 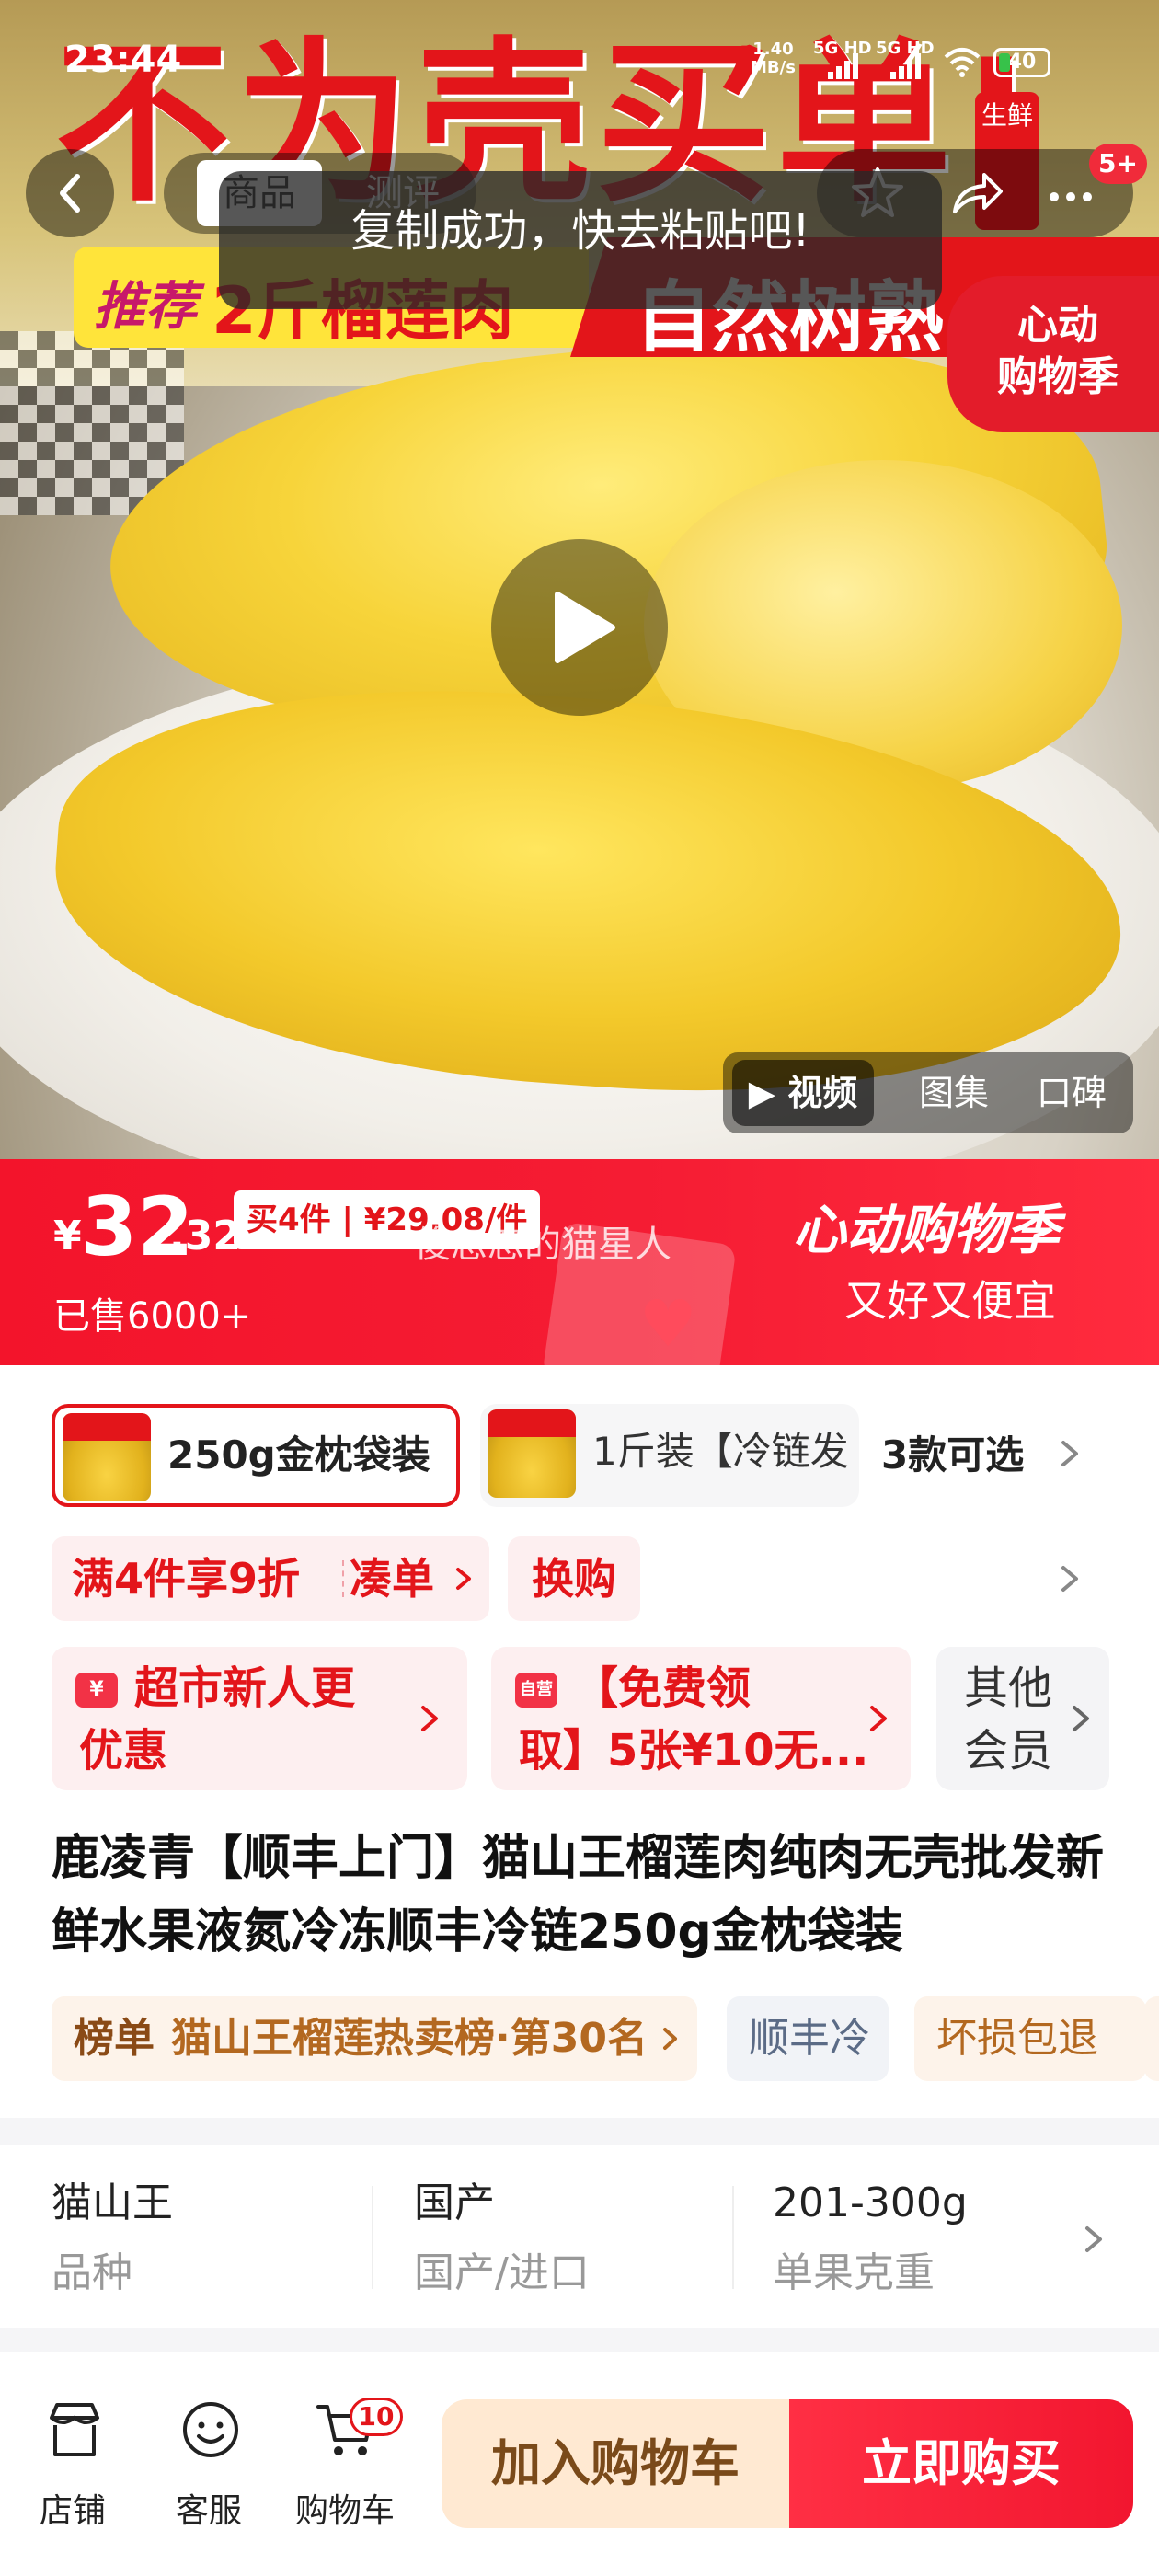 I want to click on cart-count-badge: 10, so click(x=376, y=2417).